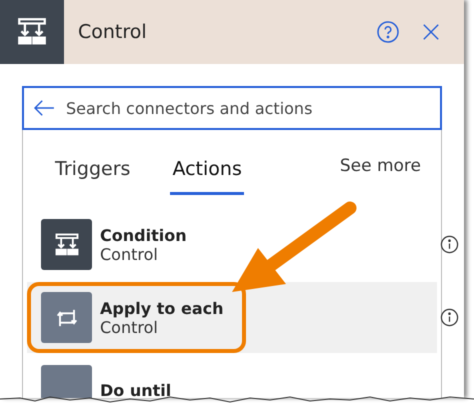  I want to click on search-field: Search connectors and actions, so click(232, 108).